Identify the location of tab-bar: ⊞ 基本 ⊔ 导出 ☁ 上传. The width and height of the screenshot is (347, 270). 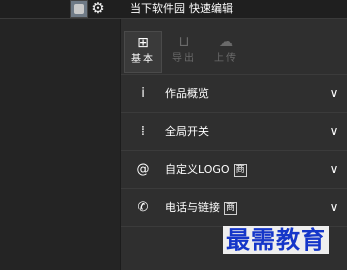
(235, 52).